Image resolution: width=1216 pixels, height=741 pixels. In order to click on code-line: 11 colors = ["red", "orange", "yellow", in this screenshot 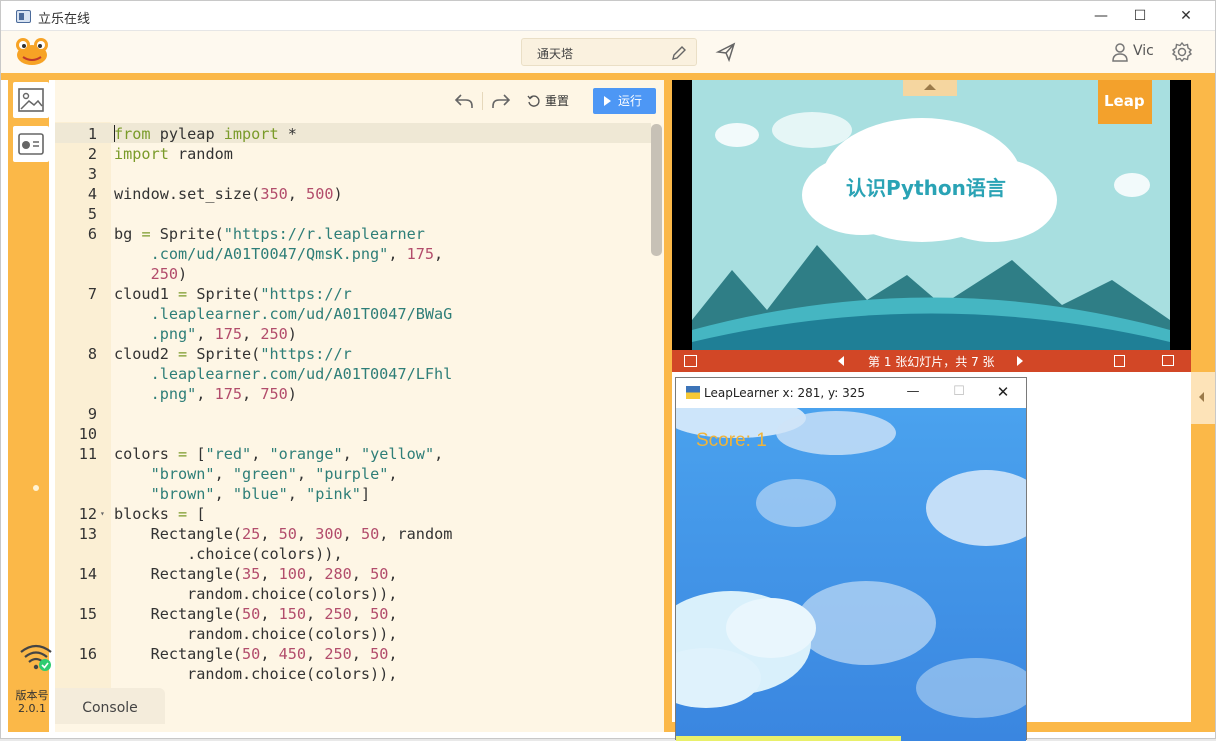, I will do `click(353, 454)`.